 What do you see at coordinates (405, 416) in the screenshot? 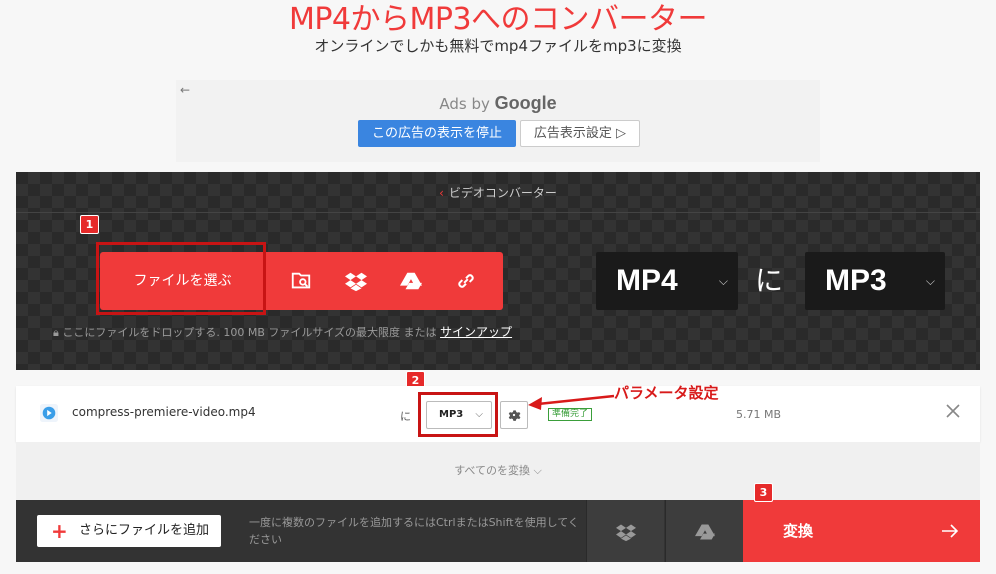
I see `to-word-small: に` at bounding box center [405, 416].